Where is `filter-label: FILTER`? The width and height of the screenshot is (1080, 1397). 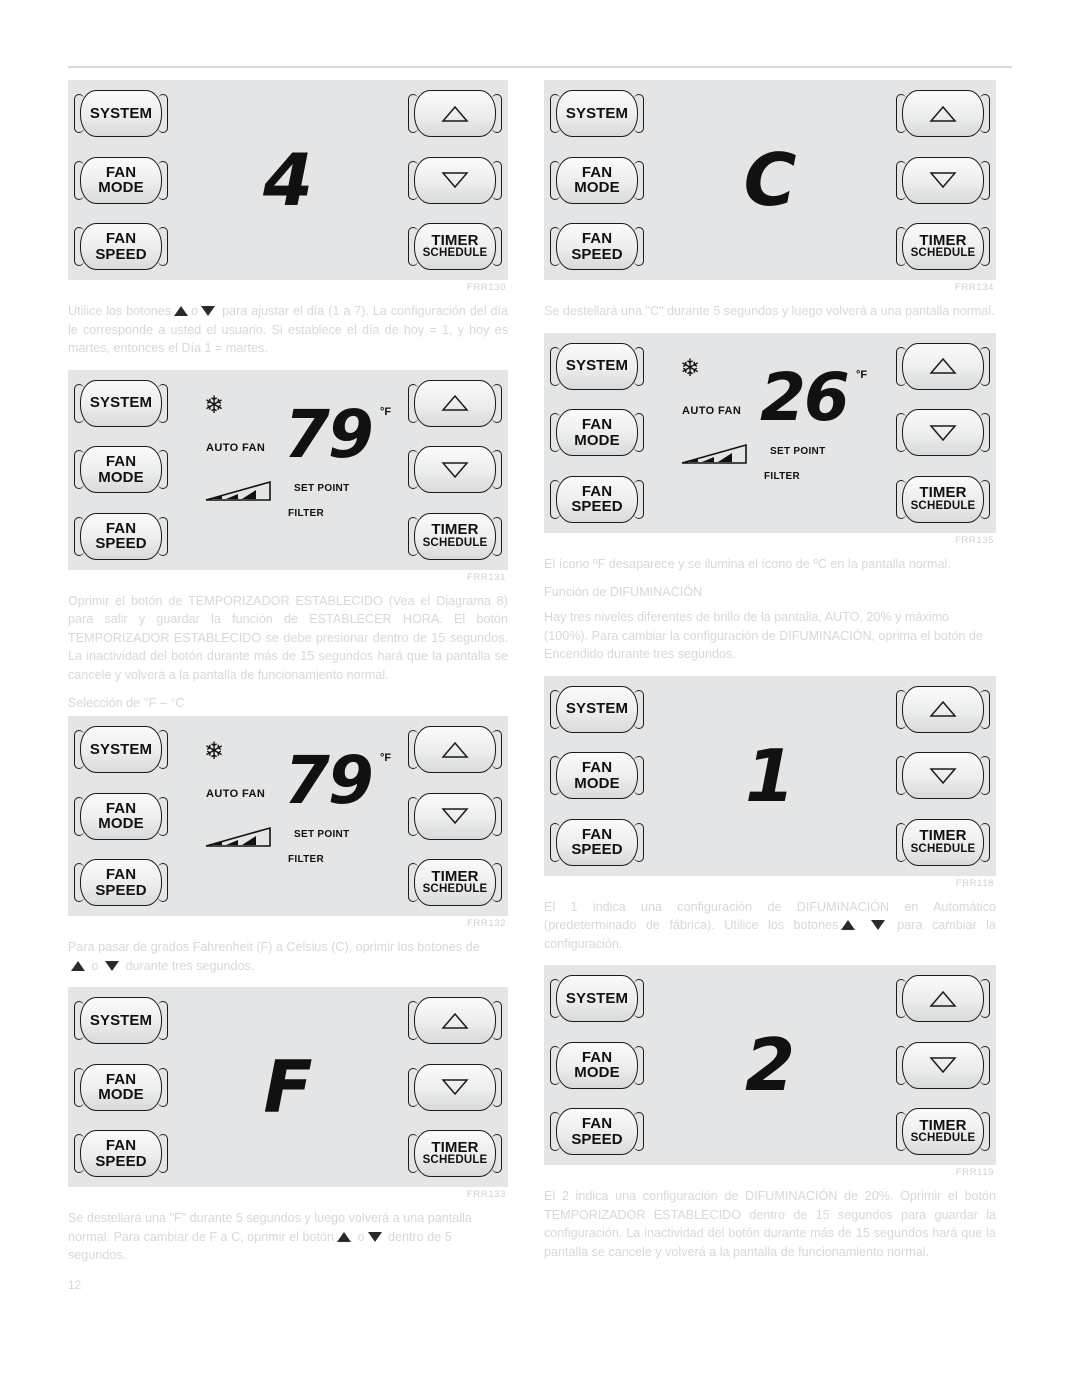
filter-label: FILTER is located at coordinates (782, 476).